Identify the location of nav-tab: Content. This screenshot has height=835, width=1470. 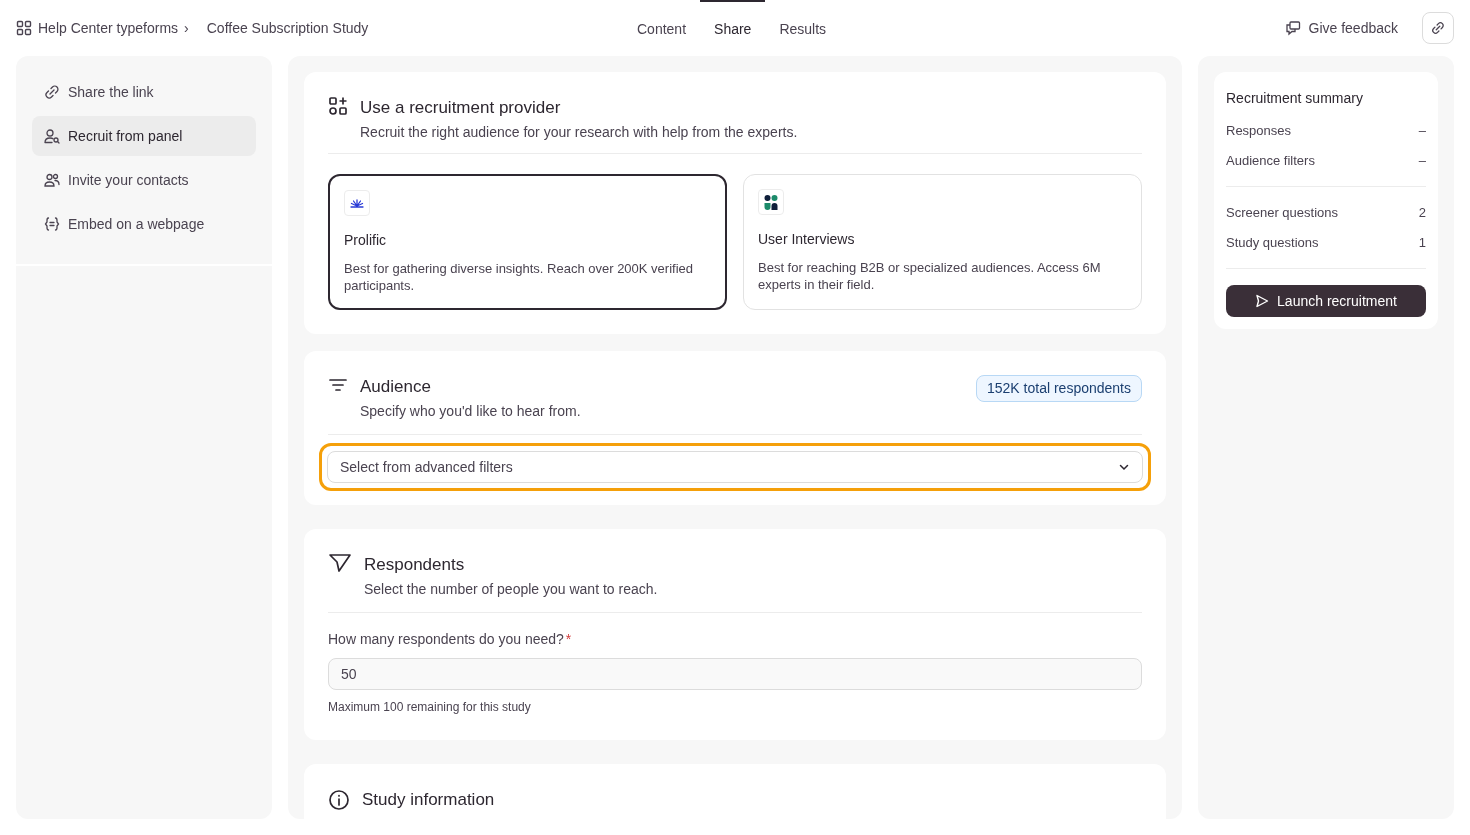
(662, 28).